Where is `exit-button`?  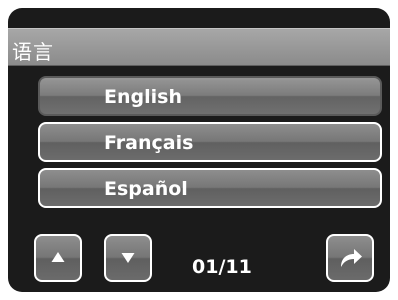 exit-button is located at coordinates (350, 258).